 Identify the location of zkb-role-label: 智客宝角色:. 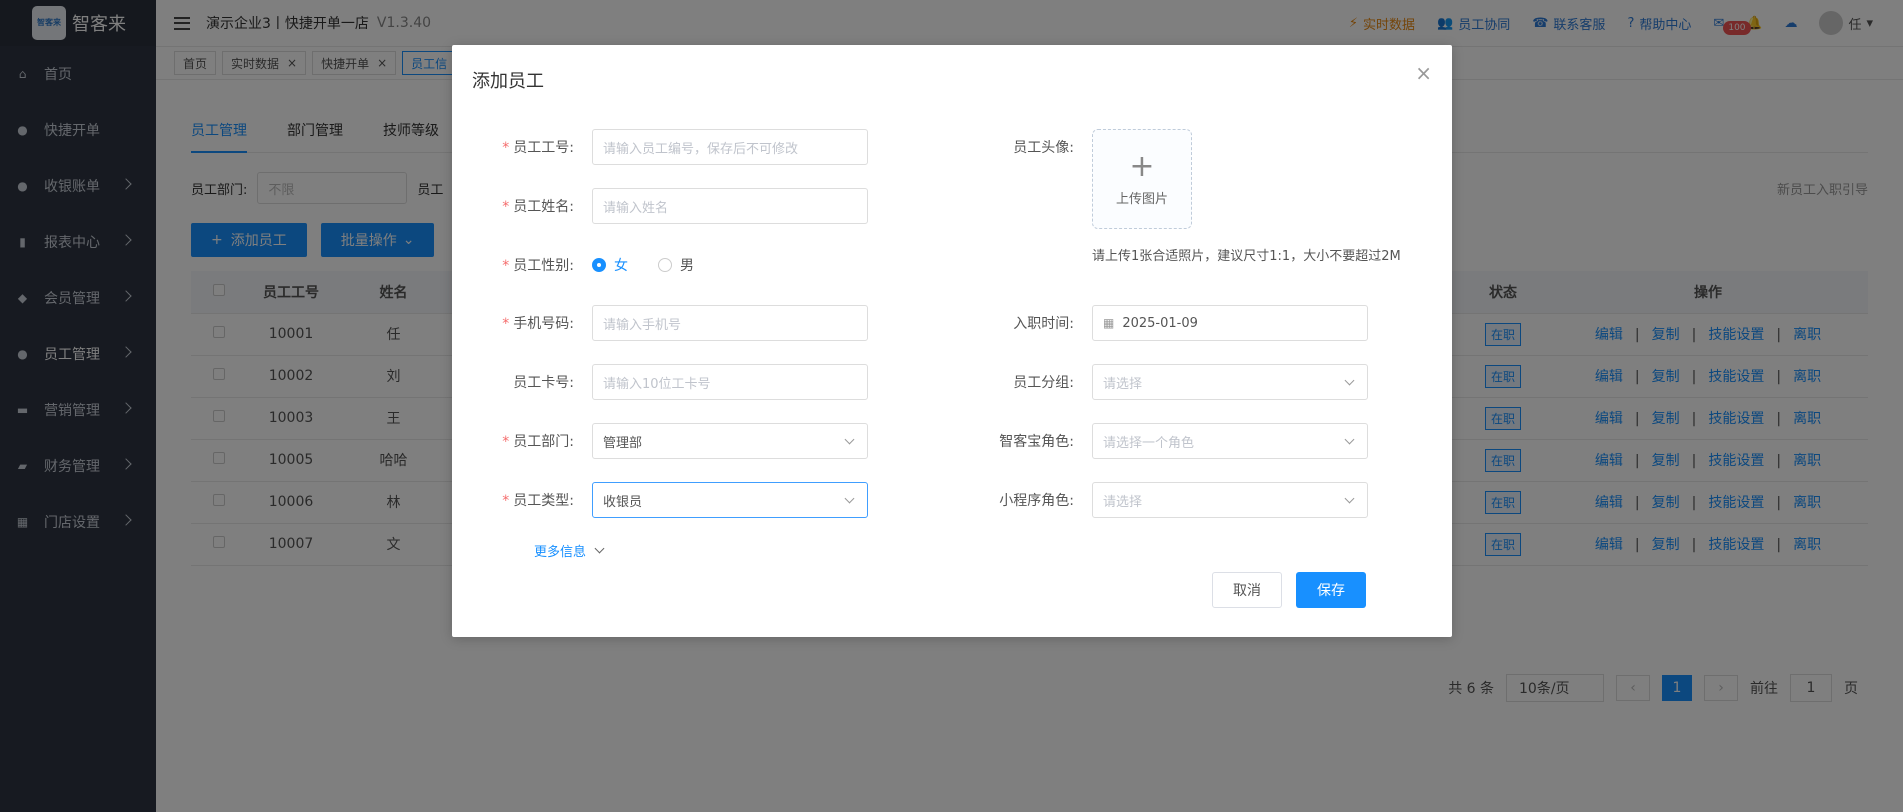
(1036, 442).